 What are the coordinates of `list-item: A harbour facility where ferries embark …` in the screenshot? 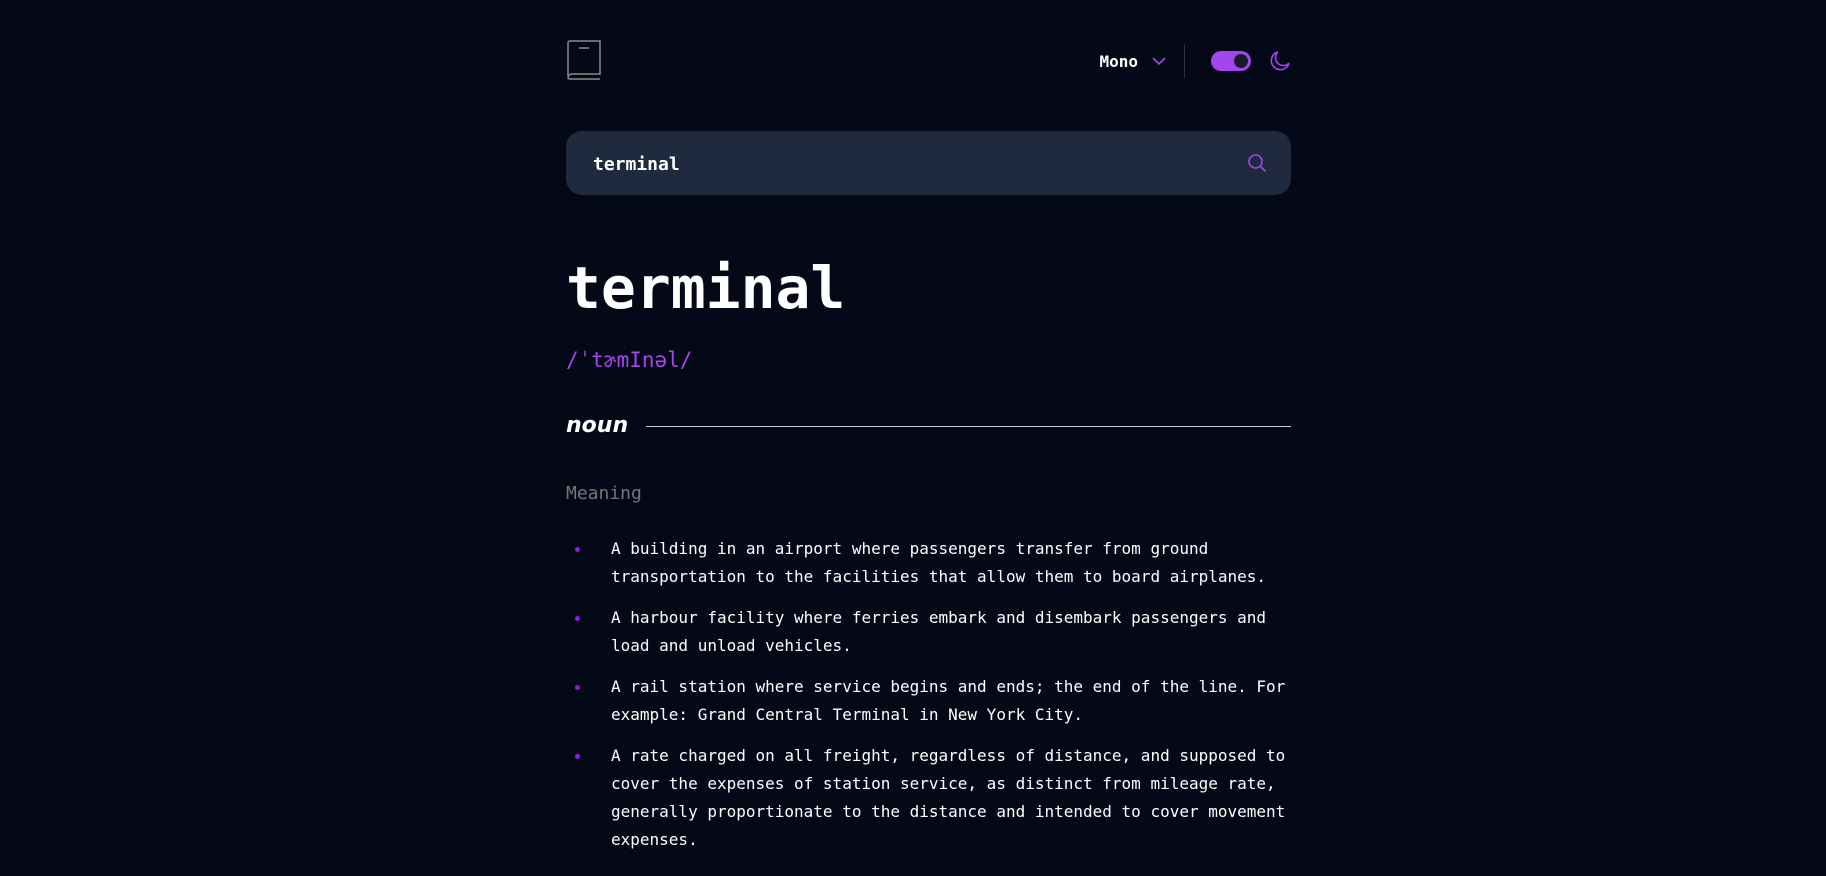 It's located at (928, 632).